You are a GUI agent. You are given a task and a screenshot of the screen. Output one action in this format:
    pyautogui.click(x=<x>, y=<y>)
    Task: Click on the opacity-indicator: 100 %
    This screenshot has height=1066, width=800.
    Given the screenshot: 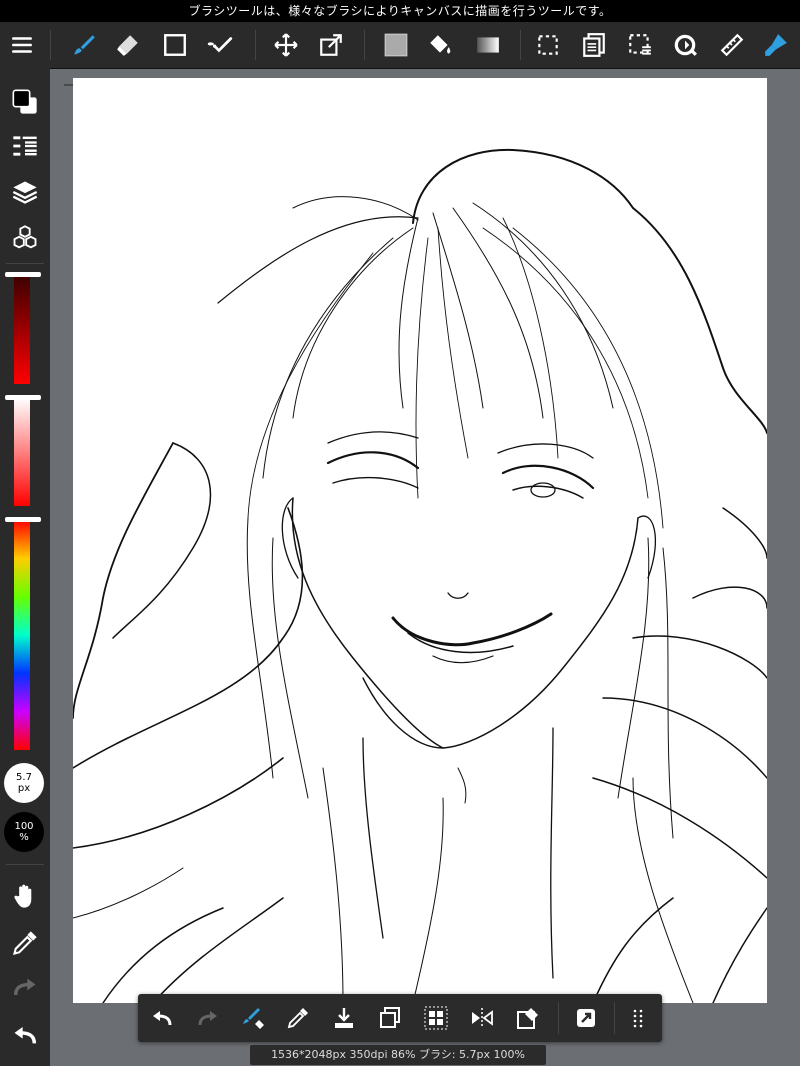 What is the action you would take?
    pyautogui.click(x=24, y=832)
    